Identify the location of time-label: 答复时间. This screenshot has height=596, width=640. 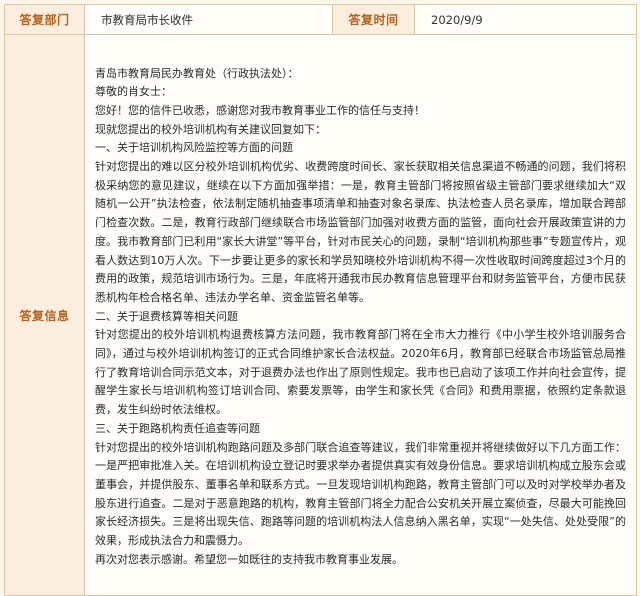
(373, 19).